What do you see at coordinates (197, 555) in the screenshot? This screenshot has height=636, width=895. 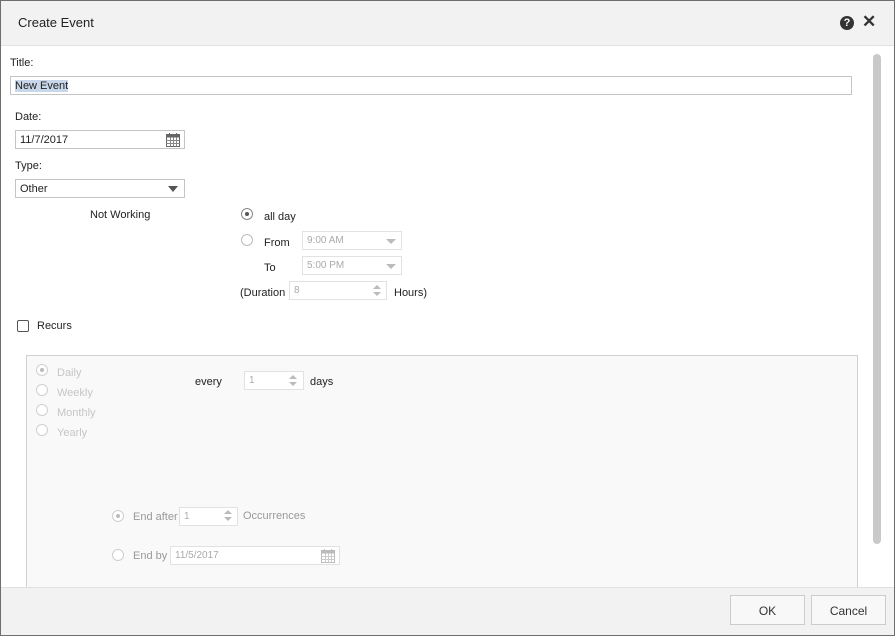 I see `end-by-value: 11/5/2017` at bounding box center [197, 555].